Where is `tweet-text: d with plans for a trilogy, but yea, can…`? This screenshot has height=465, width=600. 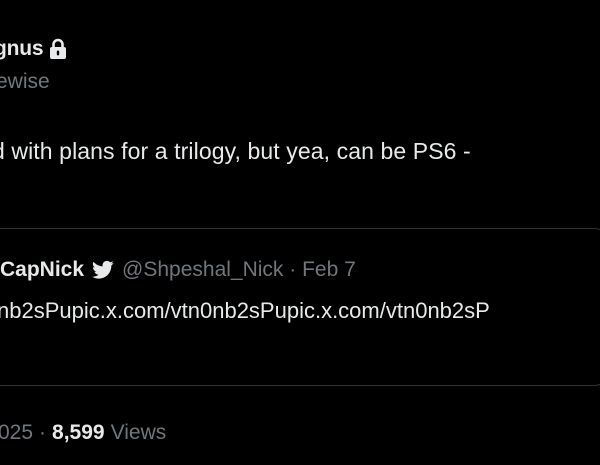
tweet-text: d with plans for a trilogy, but yea, can… is located at coordinates (235, 151).